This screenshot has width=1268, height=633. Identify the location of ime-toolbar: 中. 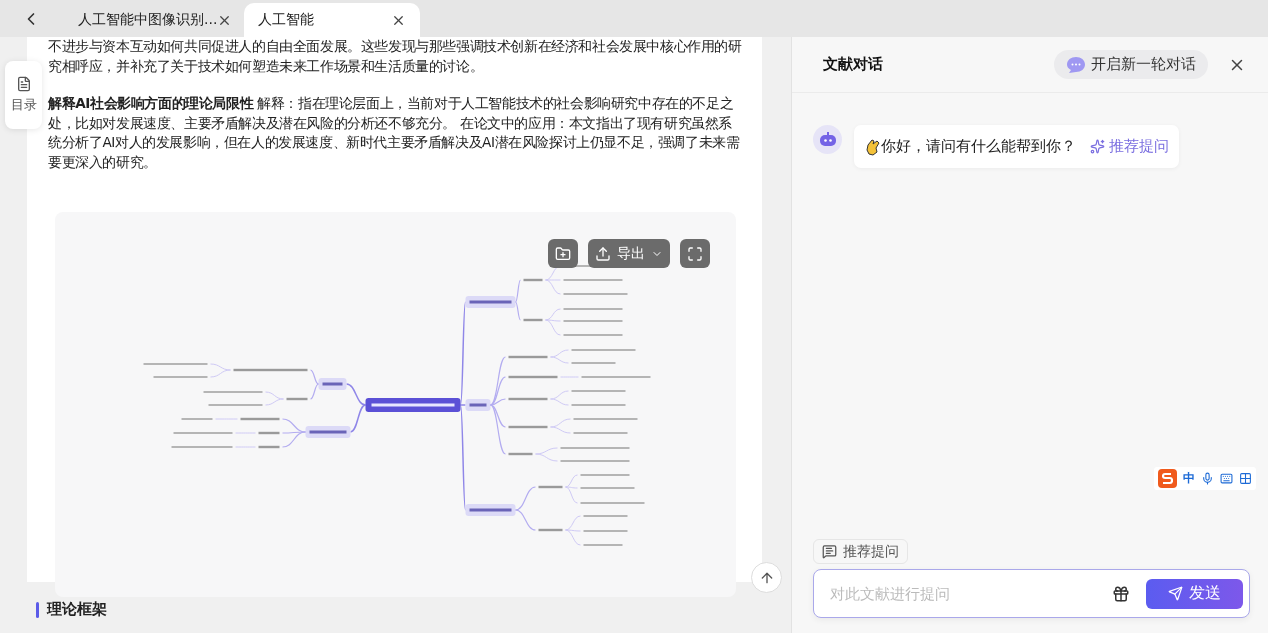
(1205, 478).